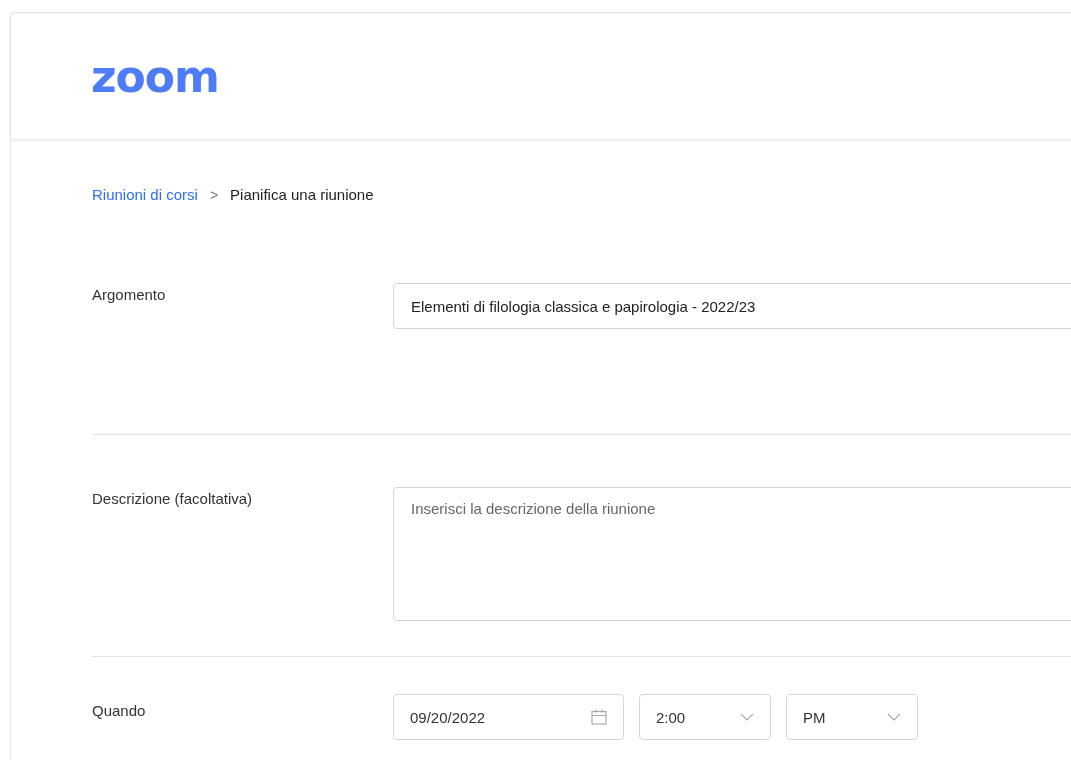  I want to click on topic-field: Elementi di filologia classica e papirologia - 2022/23, so click(732, 306).